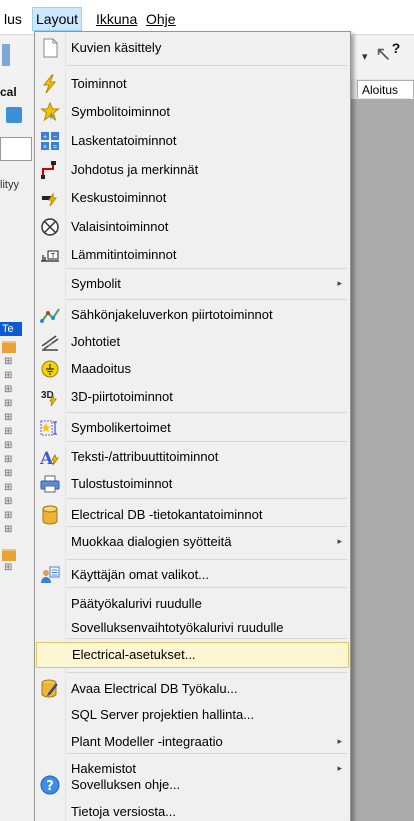  I want to click on network-icon, so click(50, 315).